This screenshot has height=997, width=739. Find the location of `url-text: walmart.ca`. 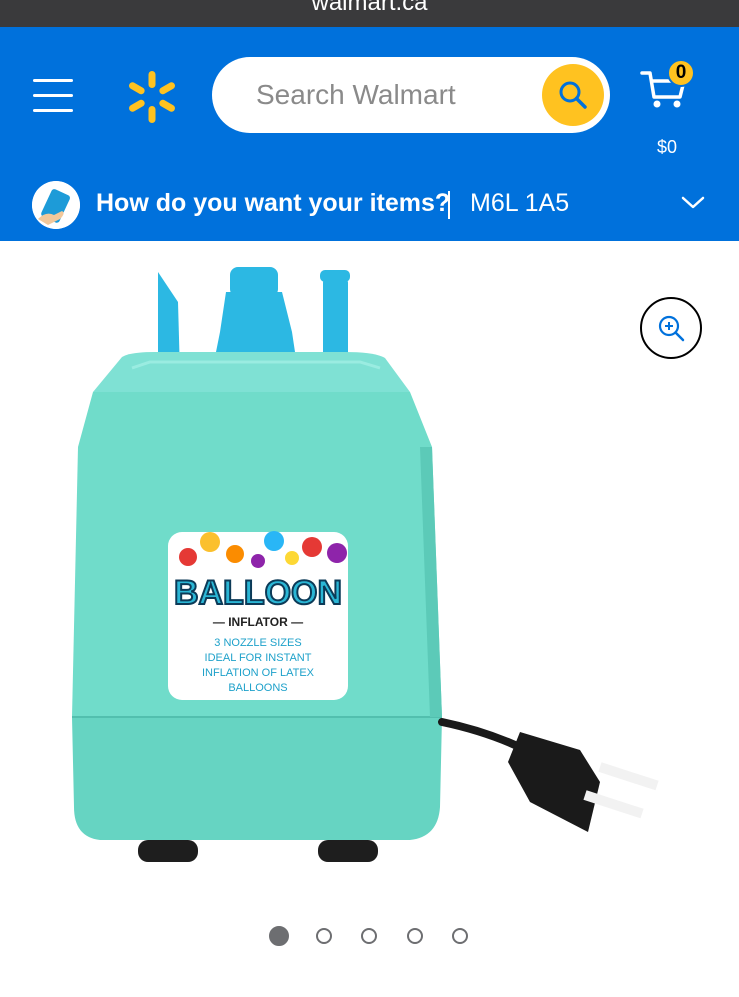

url-text: walmart.ca is located at coordinates (369, 8).